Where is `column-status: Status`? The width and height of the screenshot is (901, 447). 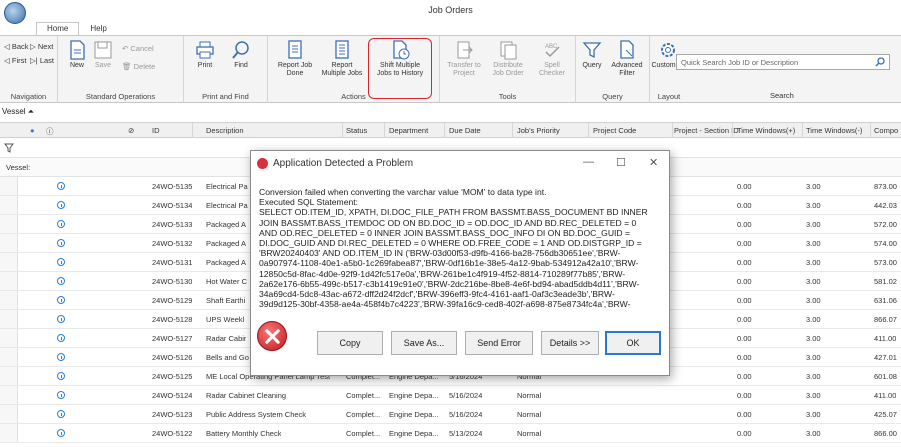
column-status: Status is located at coordinates (356, 130).